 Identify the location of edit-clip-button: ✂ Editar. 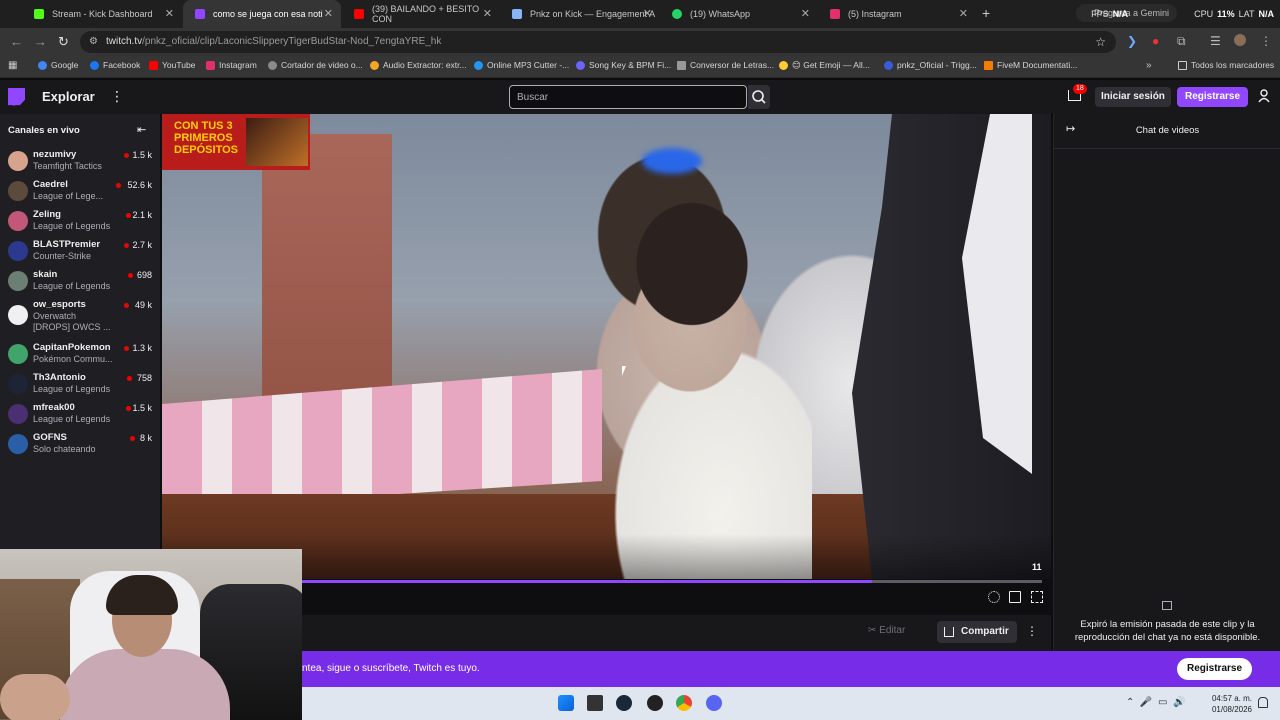
(886, 630).